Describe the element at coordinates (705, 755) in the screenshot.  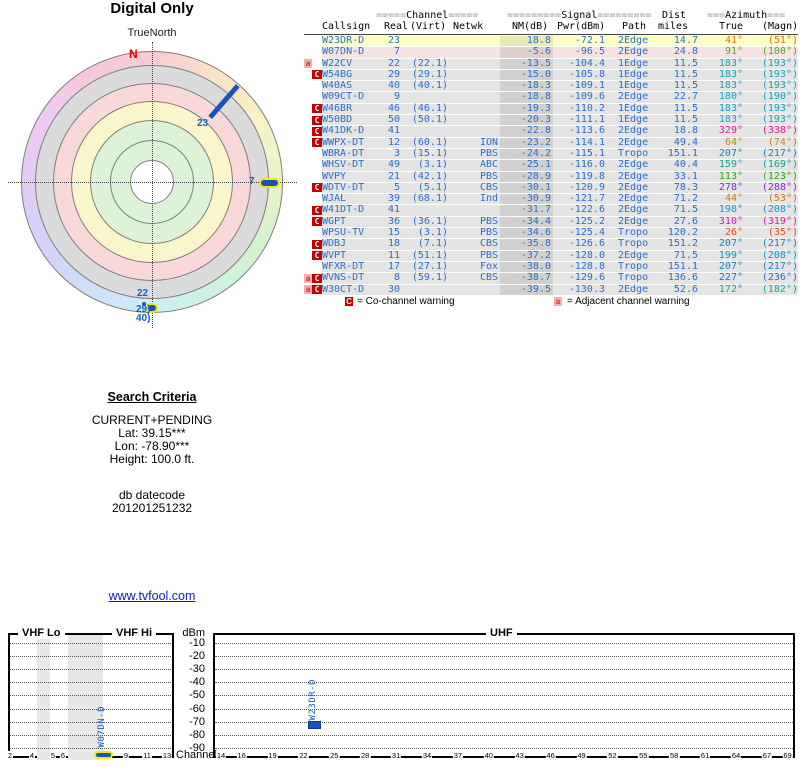
I see `channel-tick-label: 61` at that location.